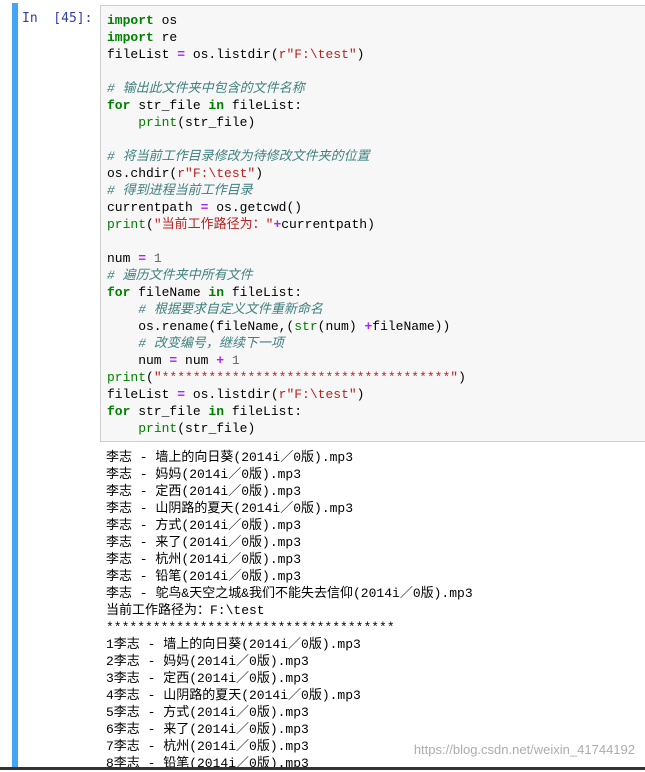  Describe the element at coordinates (207, 712) in the screenshot. I see `output-line: 5李志 - 方式(2014i／0版).mp3` at that location.